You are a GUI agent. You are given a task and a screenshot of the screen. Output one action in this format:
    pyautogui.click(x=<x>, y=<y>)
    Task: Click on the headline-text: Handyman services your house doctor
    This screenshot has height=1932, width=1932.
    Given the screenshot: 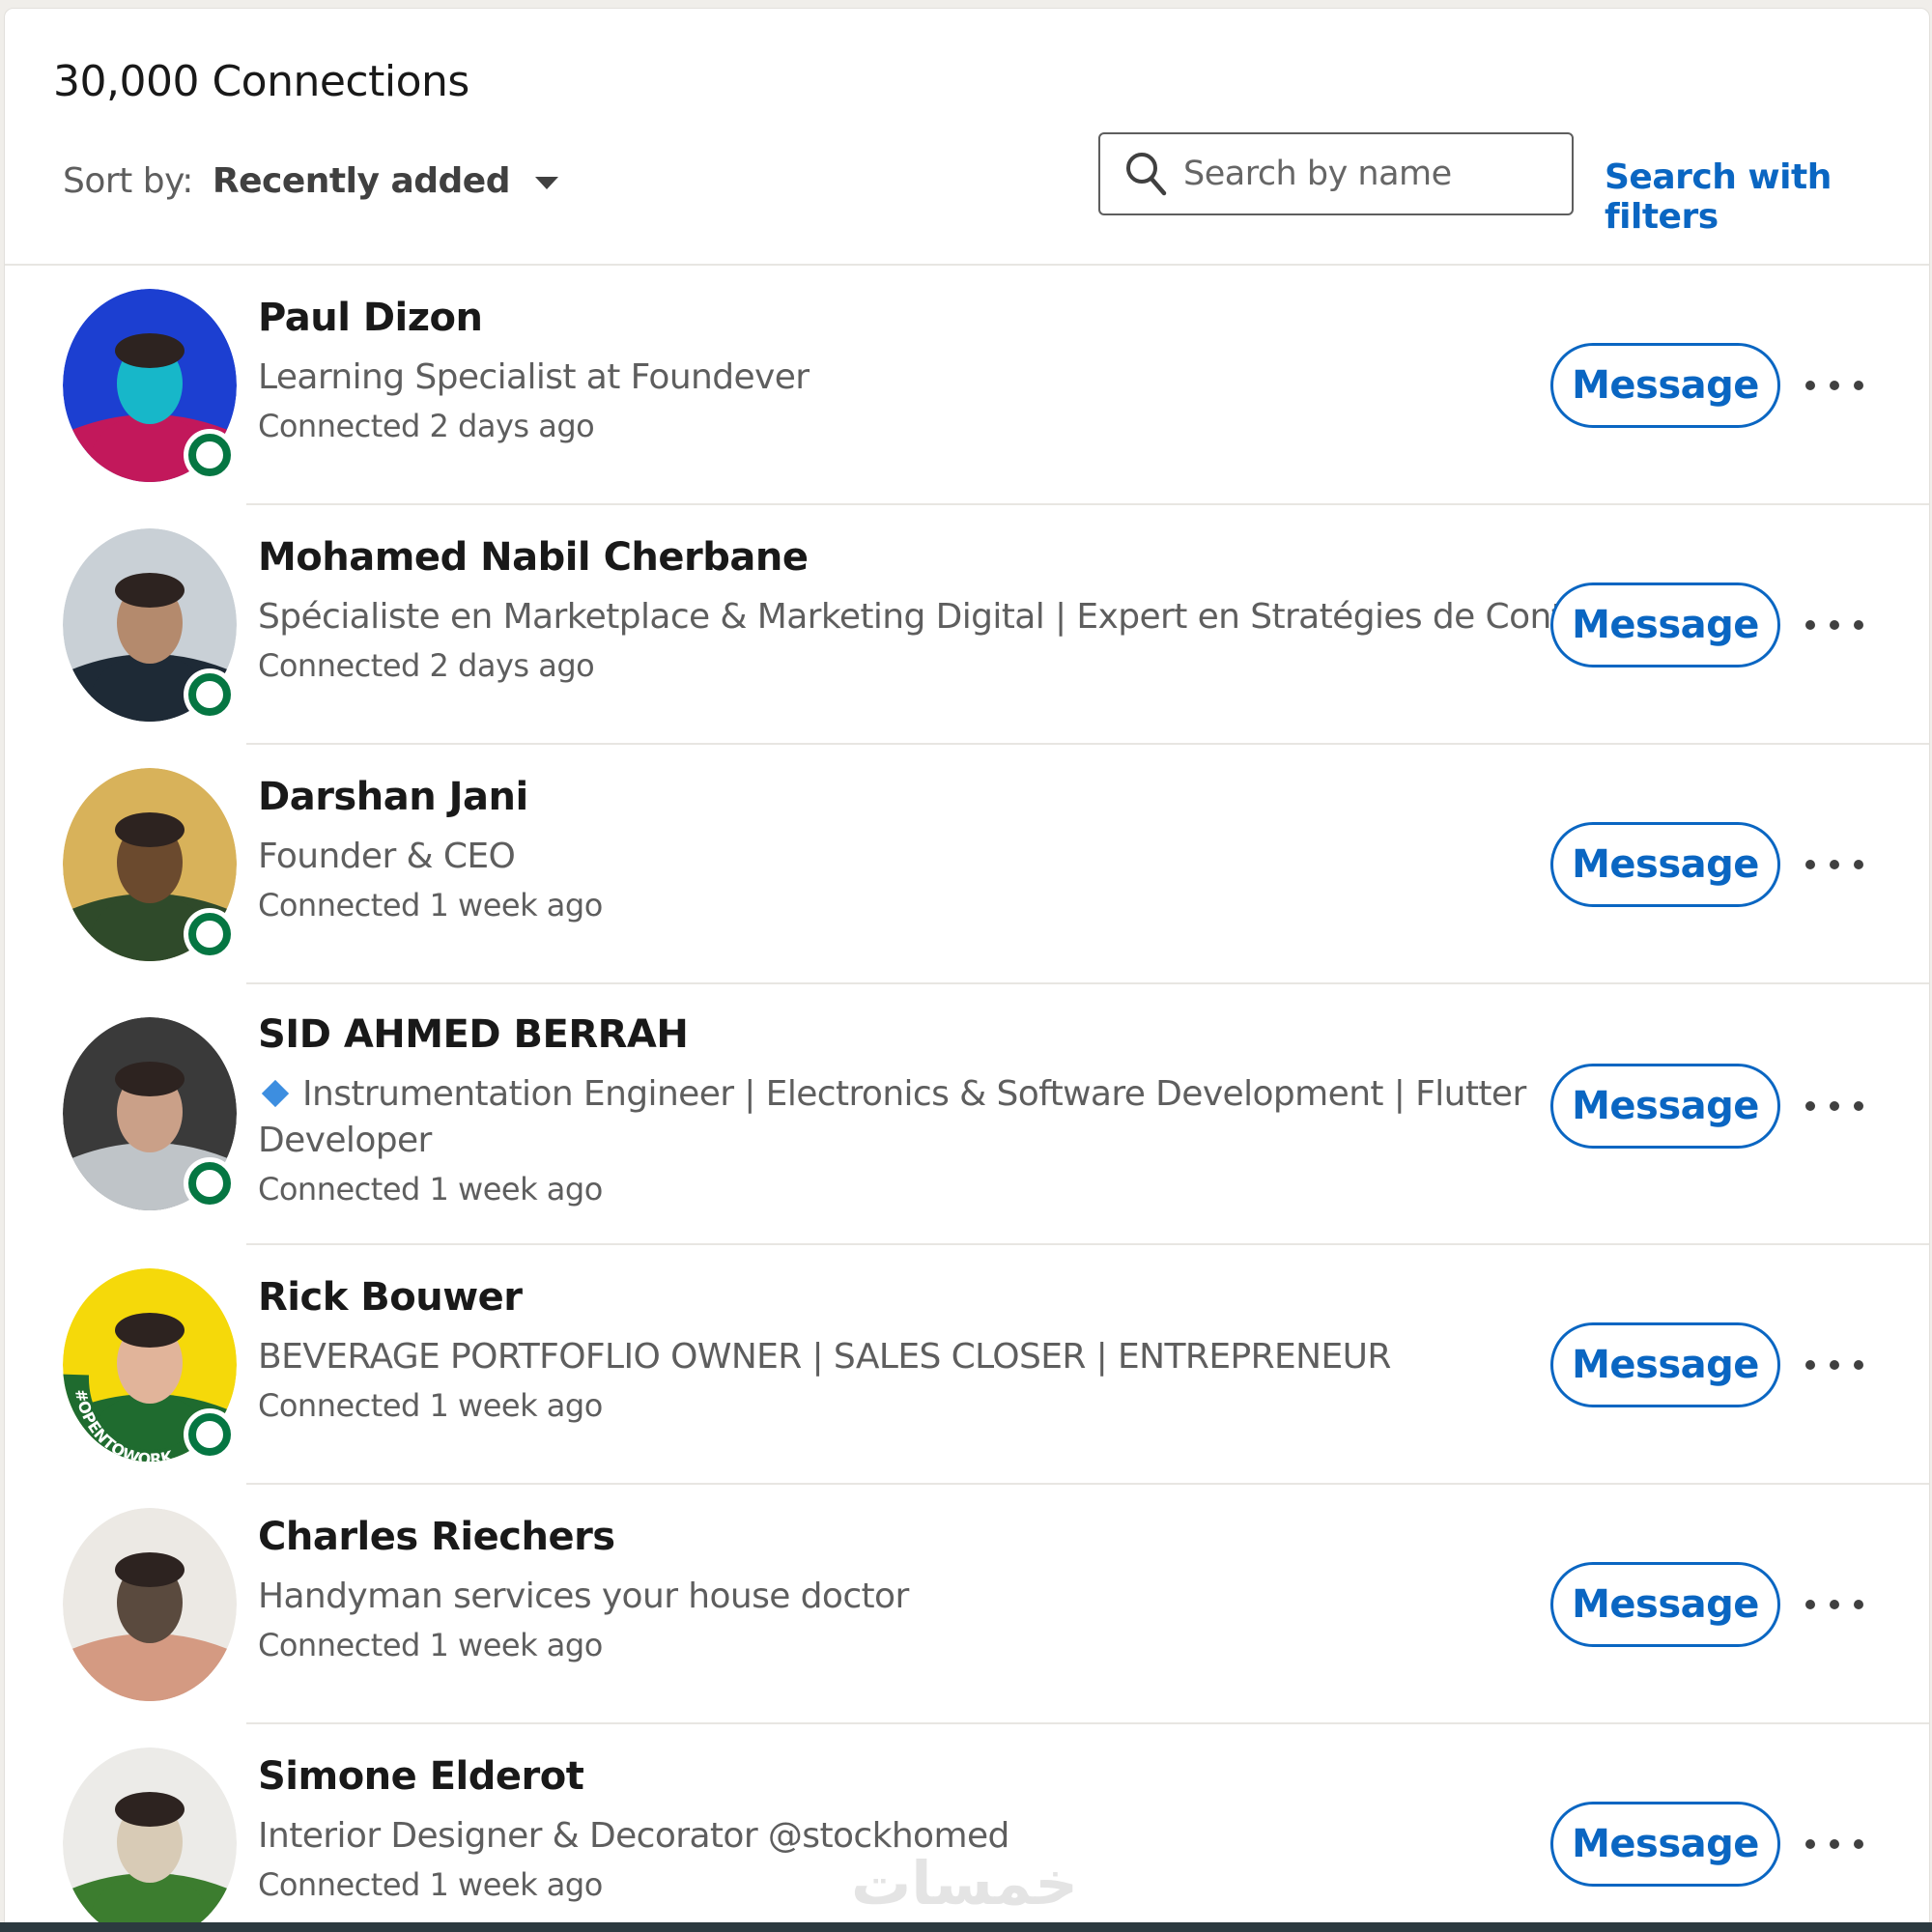 What is the action you would take?
    pyautogui.click(x=583, y=1596)
    